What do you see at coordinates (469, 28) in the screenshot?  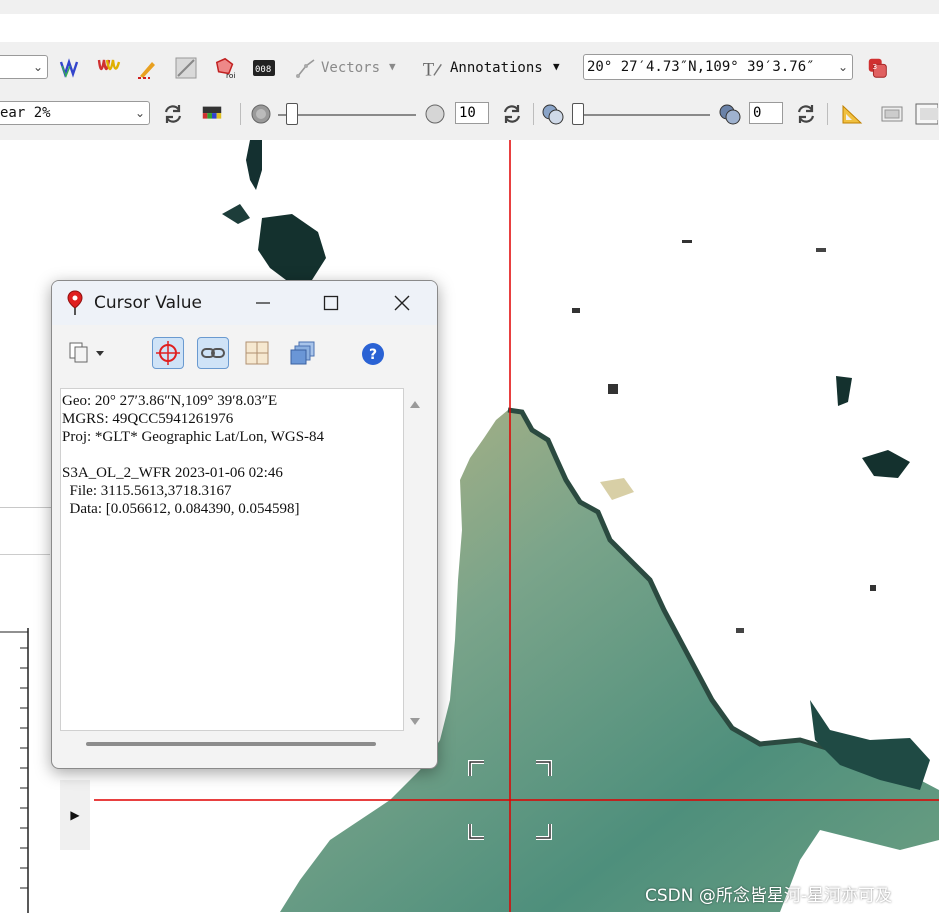 I see `toolbar-spacer` at bounding box center [469, 28].